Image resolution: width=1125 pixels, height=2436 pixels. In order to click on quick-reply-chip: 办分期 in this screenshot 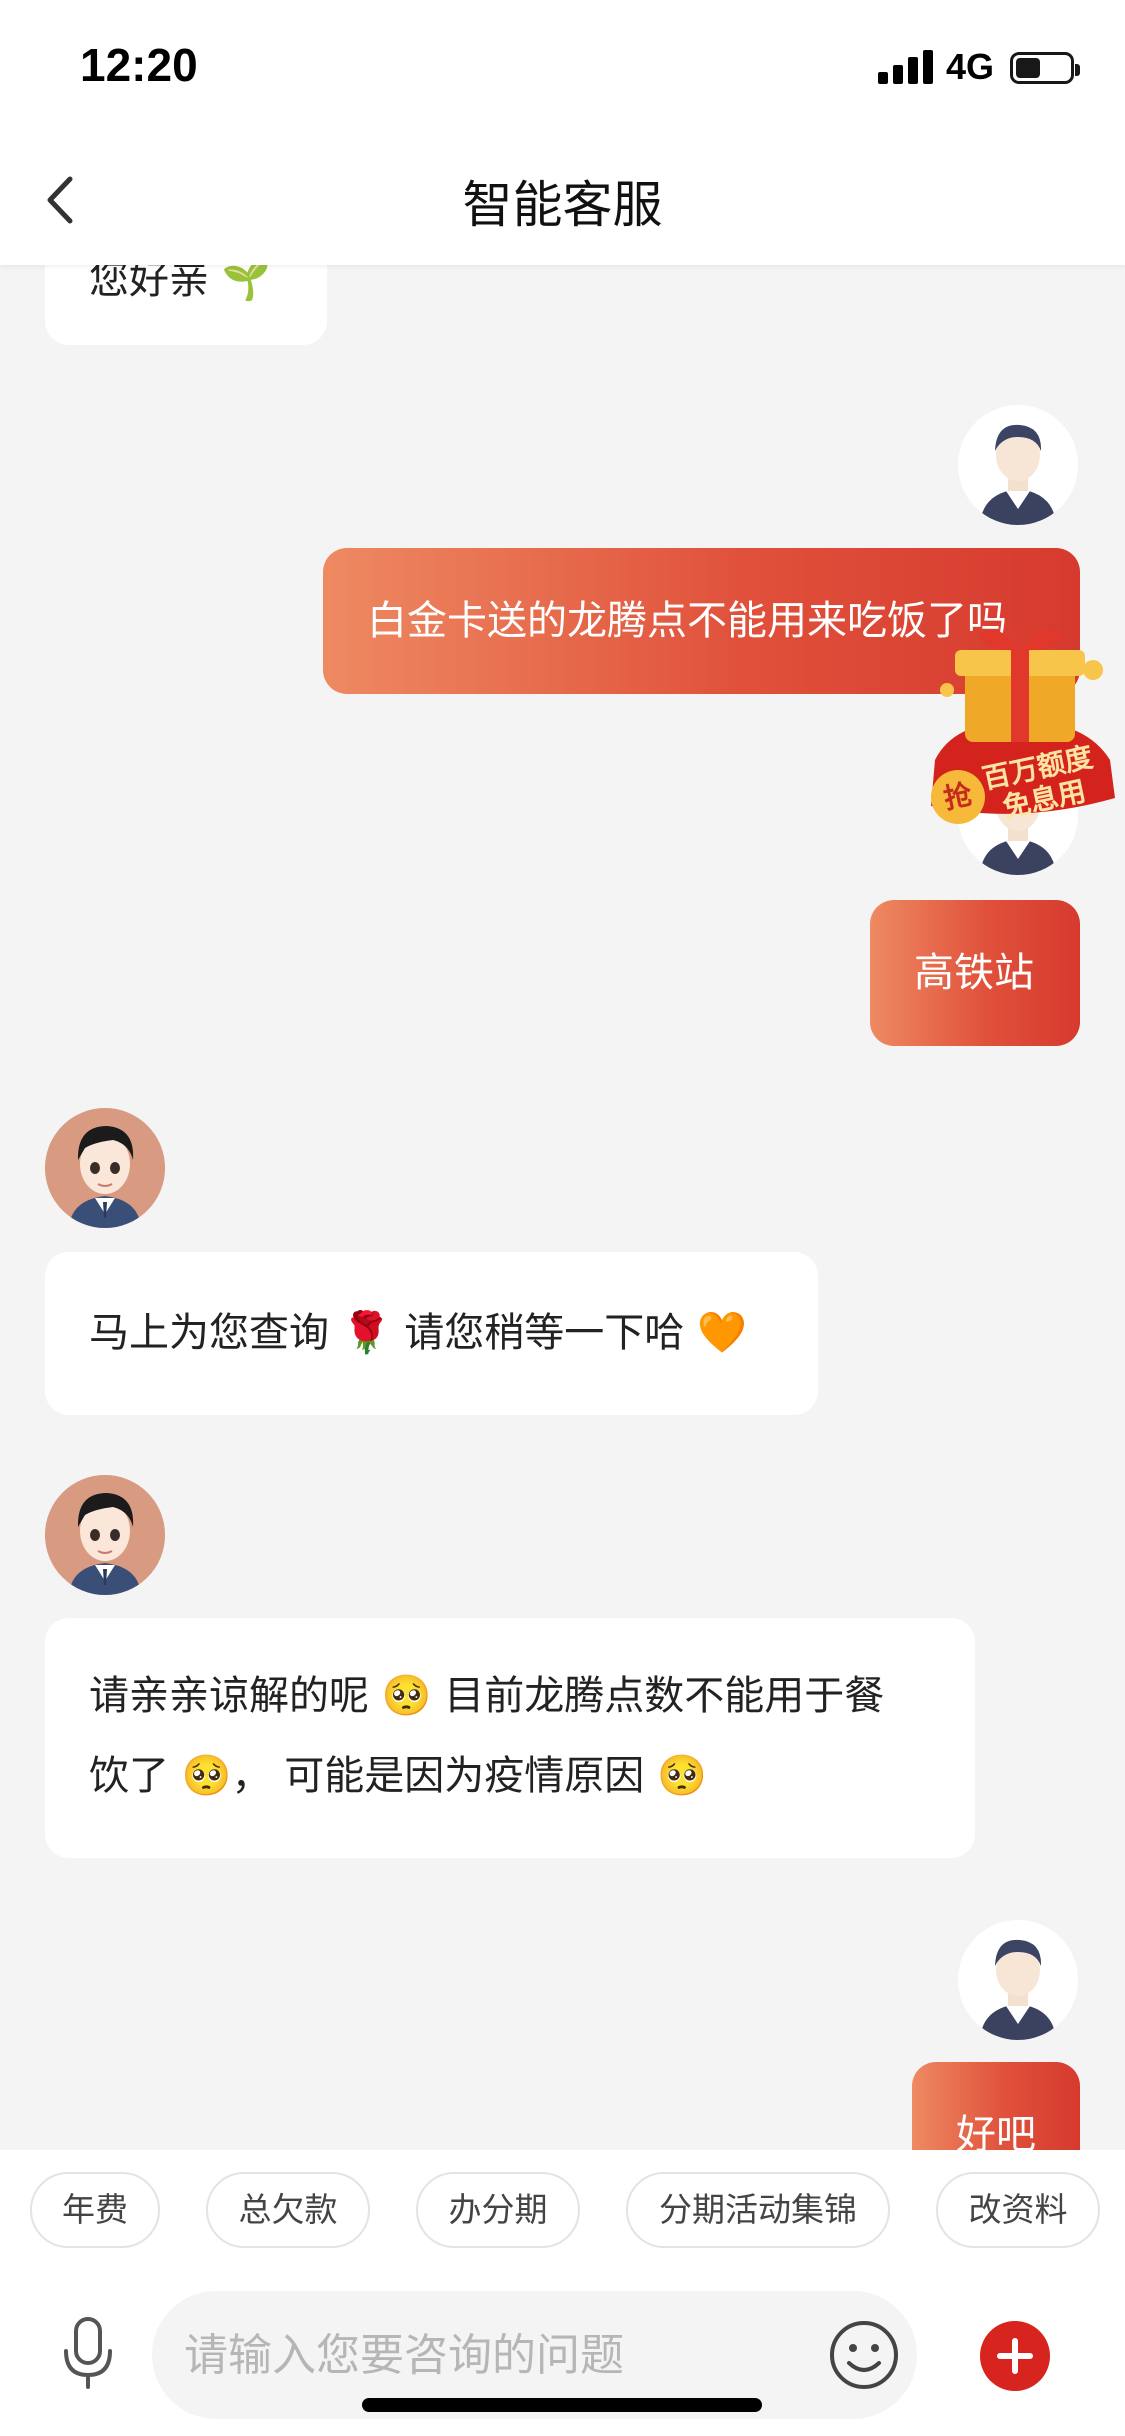, I will do `click(498, 2210)`.